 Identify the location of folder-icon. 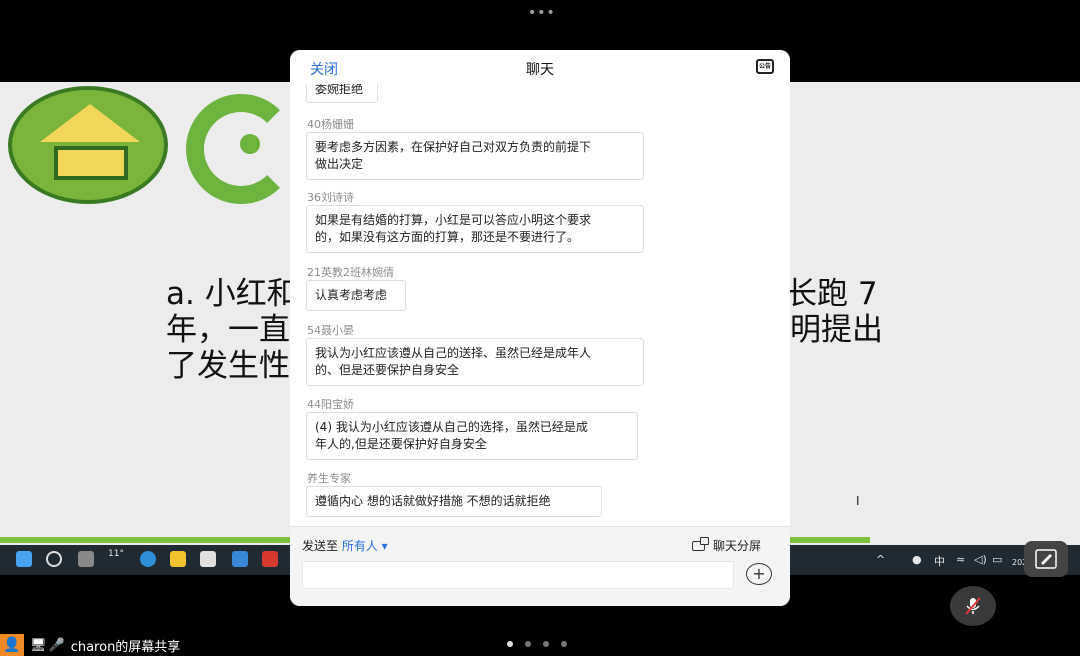
(178, 559).